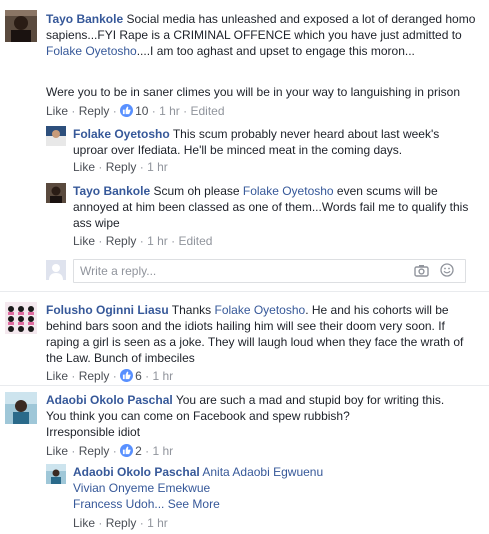  I want to click on camera-icon, so click(421, 272).